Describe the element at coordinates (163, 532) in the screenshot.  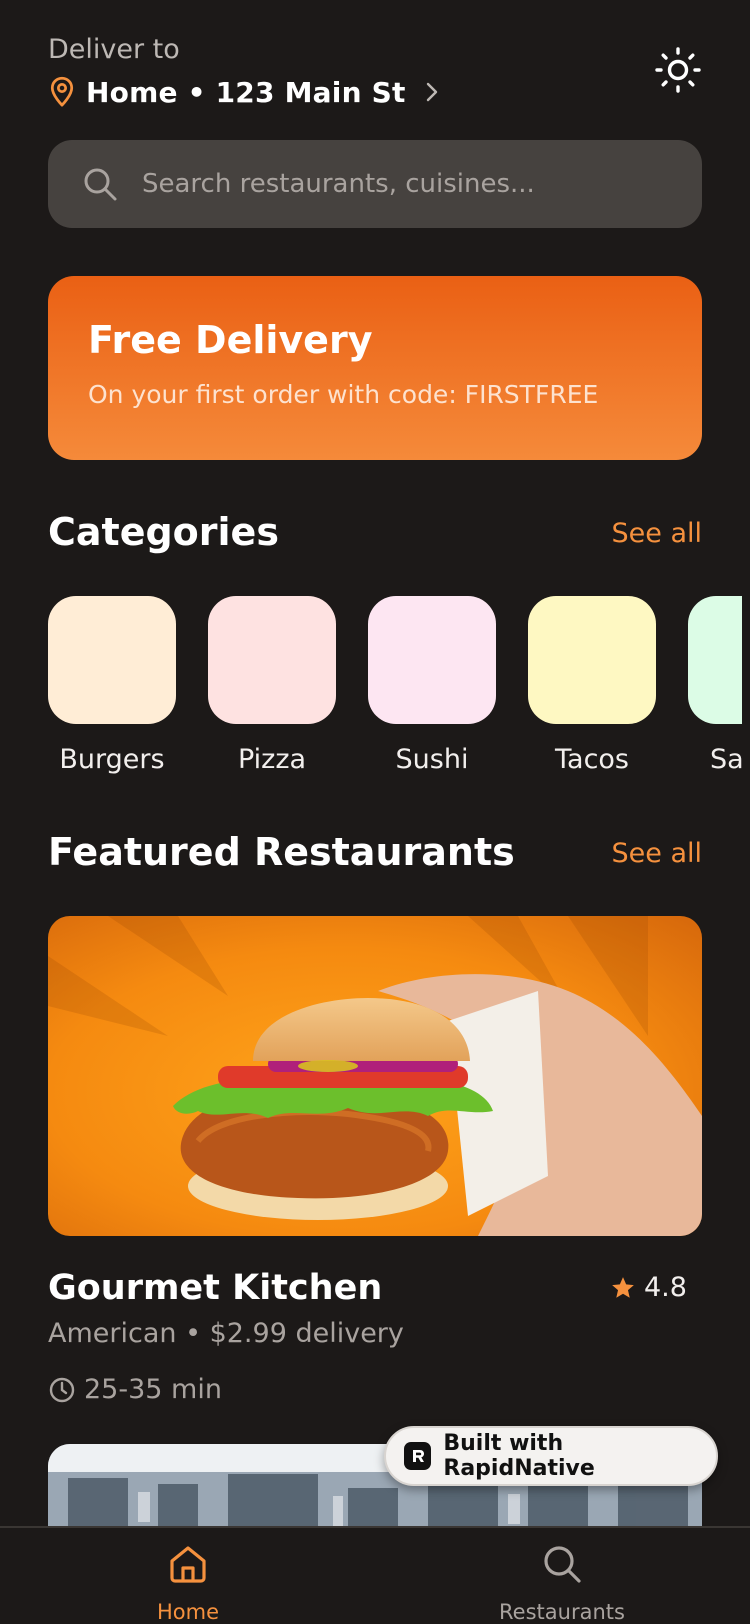
I see `categories-title: Categories` at that location.